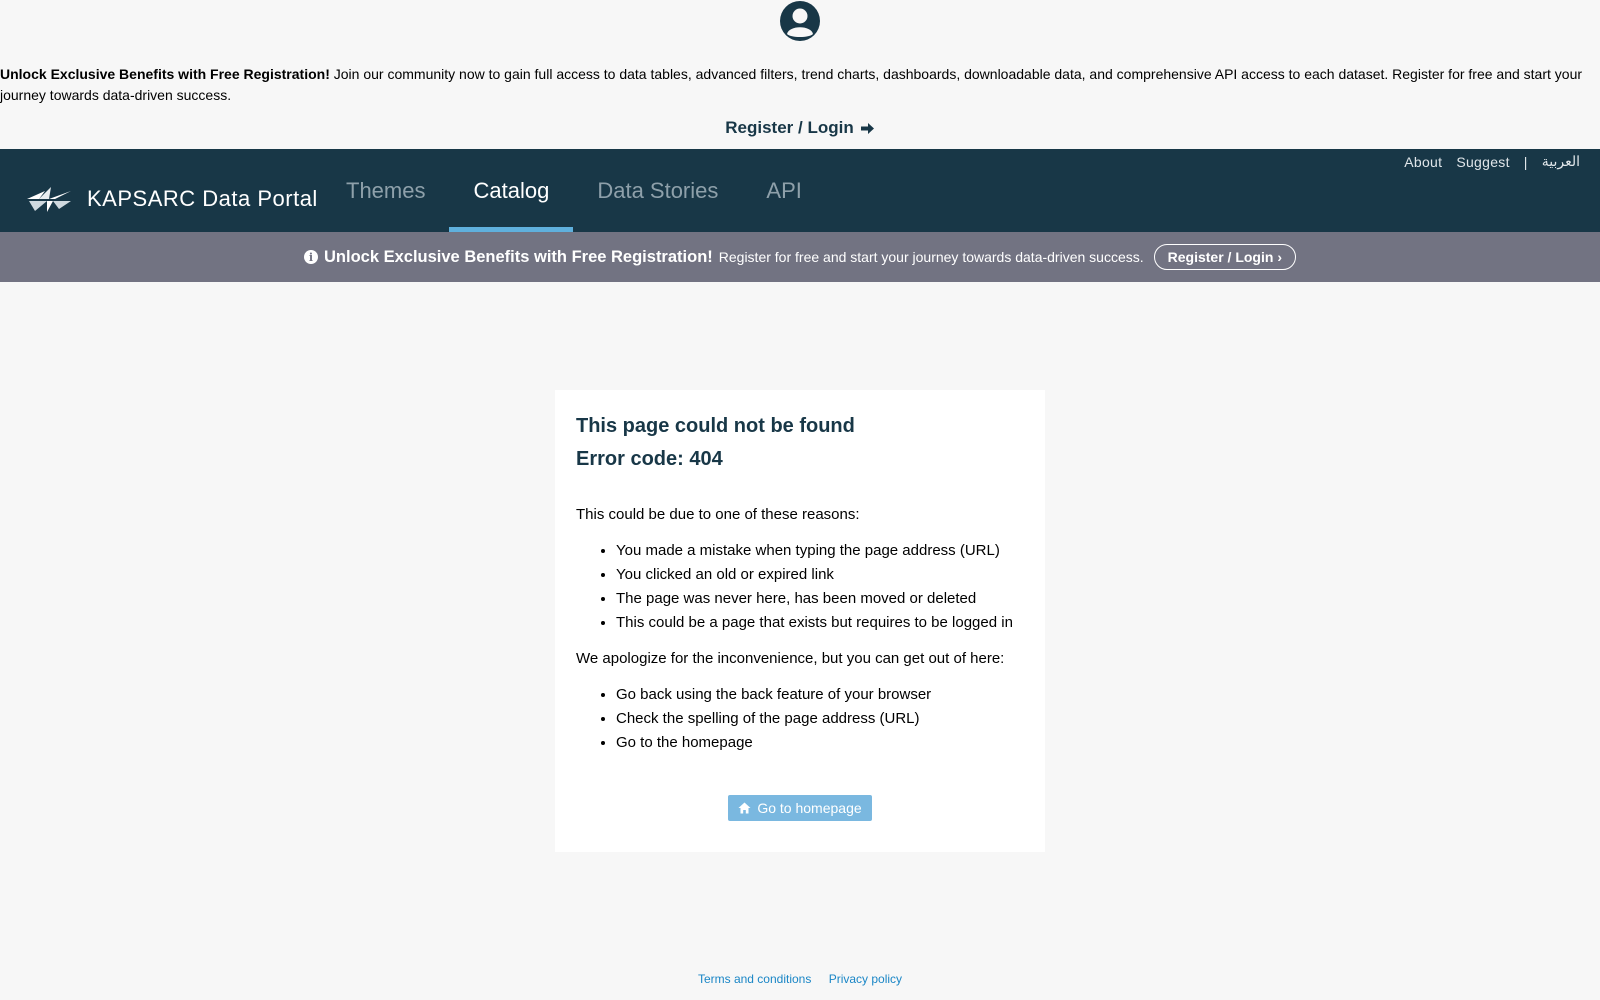  I want to click on user-avatar-icon, so click(800, 21).